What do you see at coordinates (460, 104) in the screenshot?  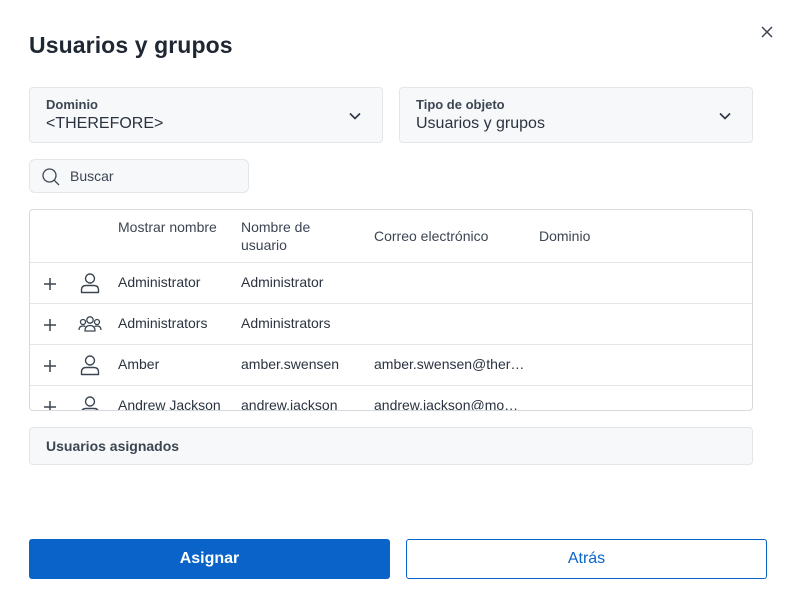 I see `object-type-select-label: Tipo de objeto` at bounding box center [460, 104].